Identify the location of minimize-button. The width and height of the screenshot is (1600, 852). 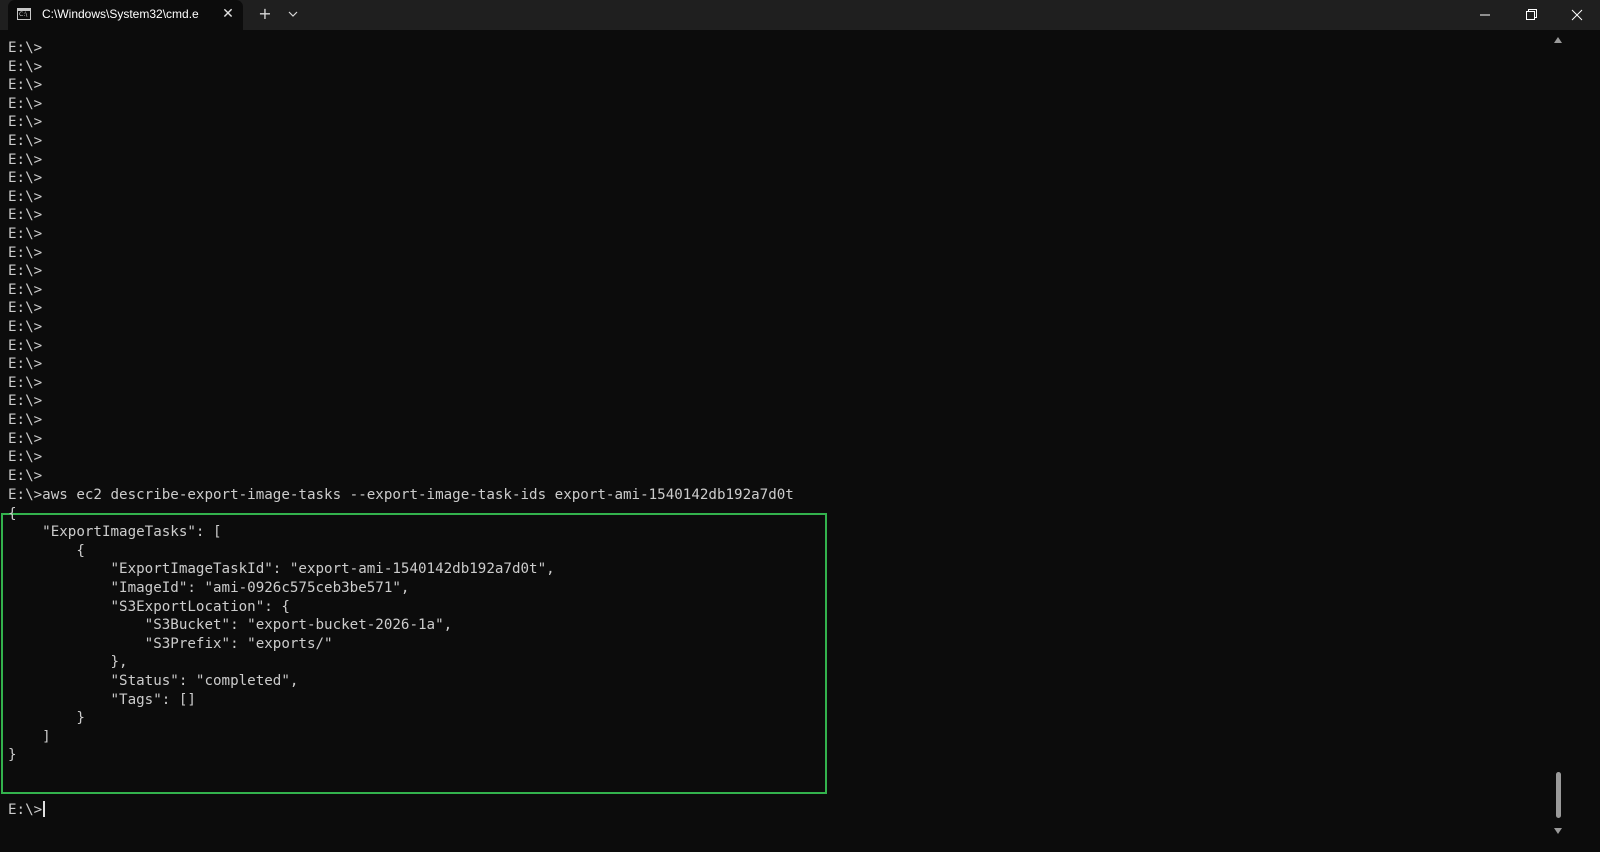
(1485, 15).